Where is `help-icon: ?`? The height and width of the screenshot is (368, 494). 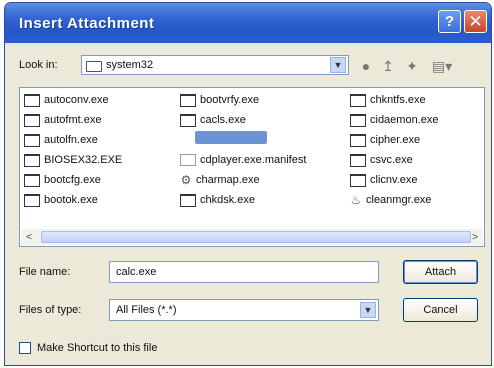
help-icon: ? is located at coordinates (449, 21).